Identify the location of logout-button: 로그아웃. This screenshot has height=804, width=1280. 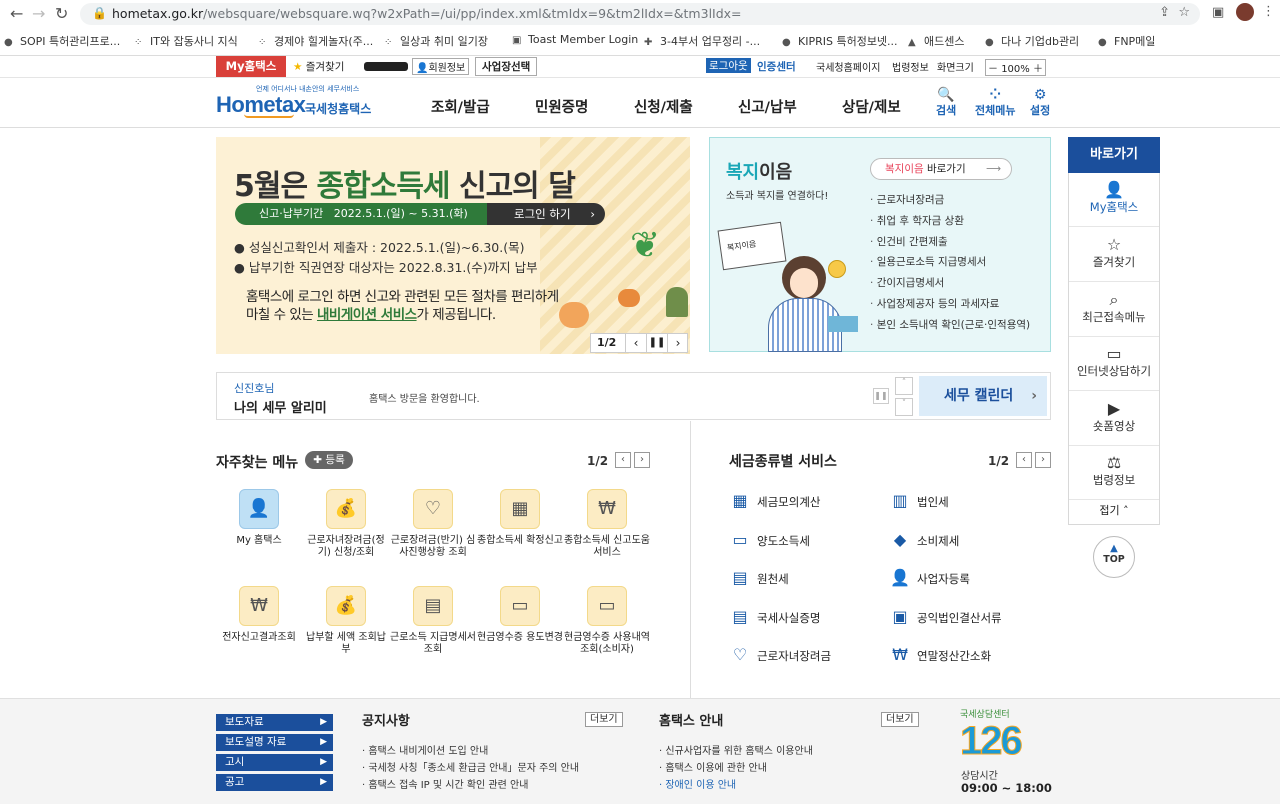
(728, 65).